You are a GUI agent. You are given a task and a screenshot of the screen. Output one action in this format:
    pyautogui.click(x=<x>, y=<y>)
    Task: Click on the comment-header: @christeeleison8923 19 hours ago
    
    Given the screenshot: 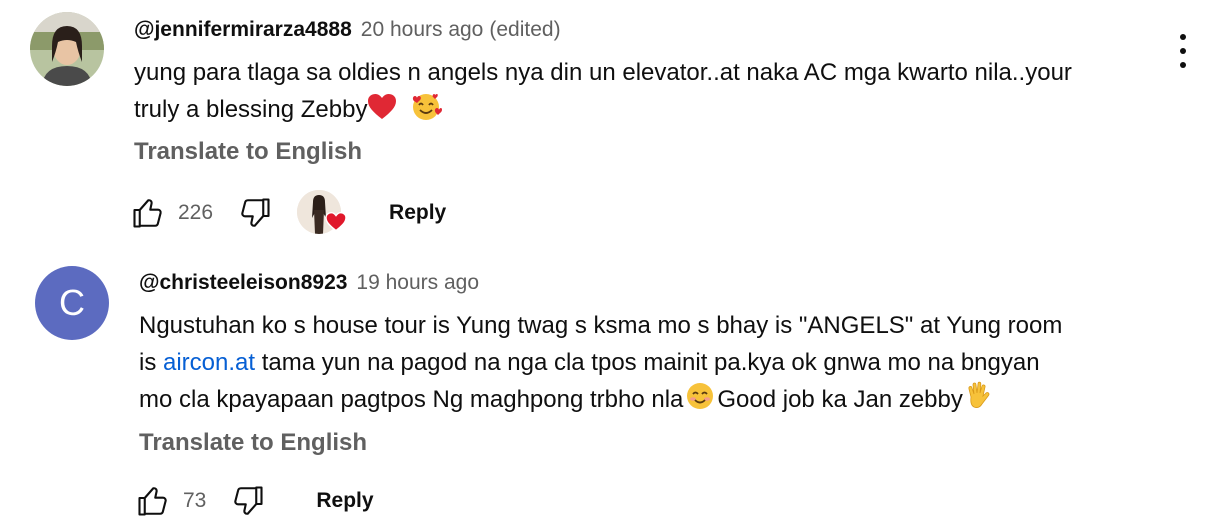 What is the action you would take?
    pyautogui.click(x=309, y=283)
    